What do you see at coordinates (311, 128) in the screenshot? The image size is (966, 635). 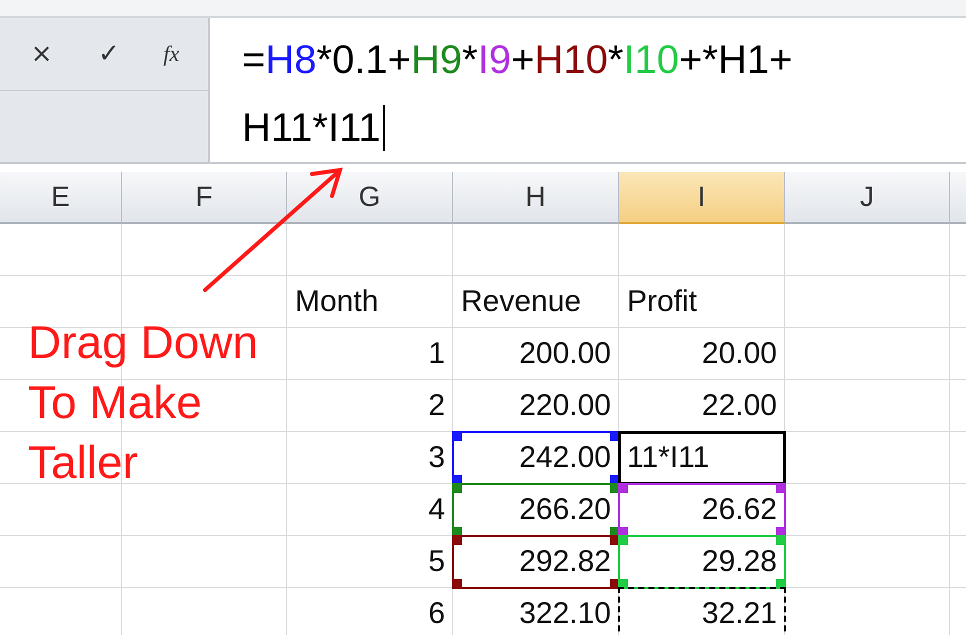 I see `formula-text: H11*I11` at bounding box center [311, 128].